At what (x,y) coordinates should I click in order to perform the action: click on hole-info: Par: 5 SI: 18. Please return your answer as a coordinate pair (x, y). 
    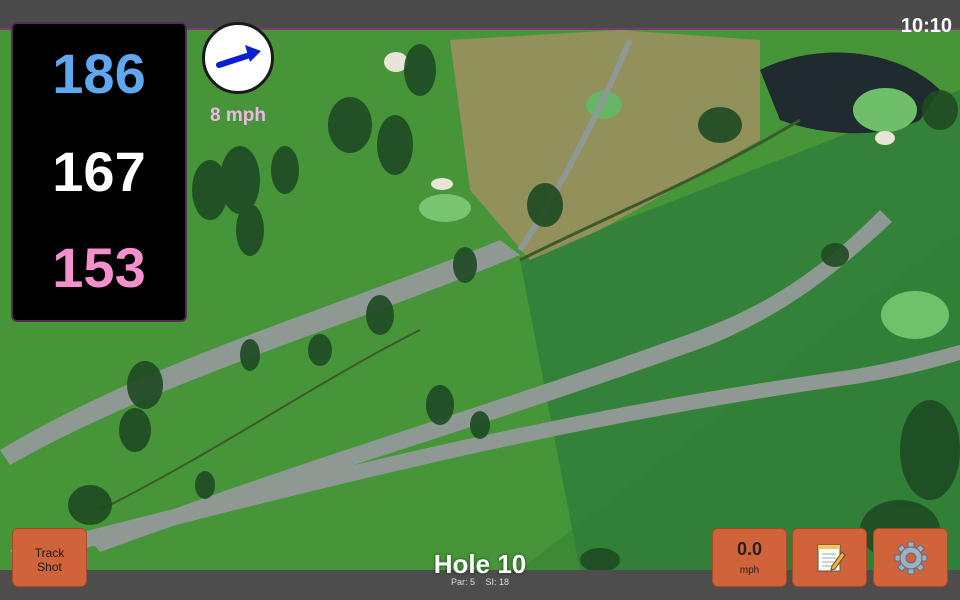
    Looking at the image, I should click on (480, 582).